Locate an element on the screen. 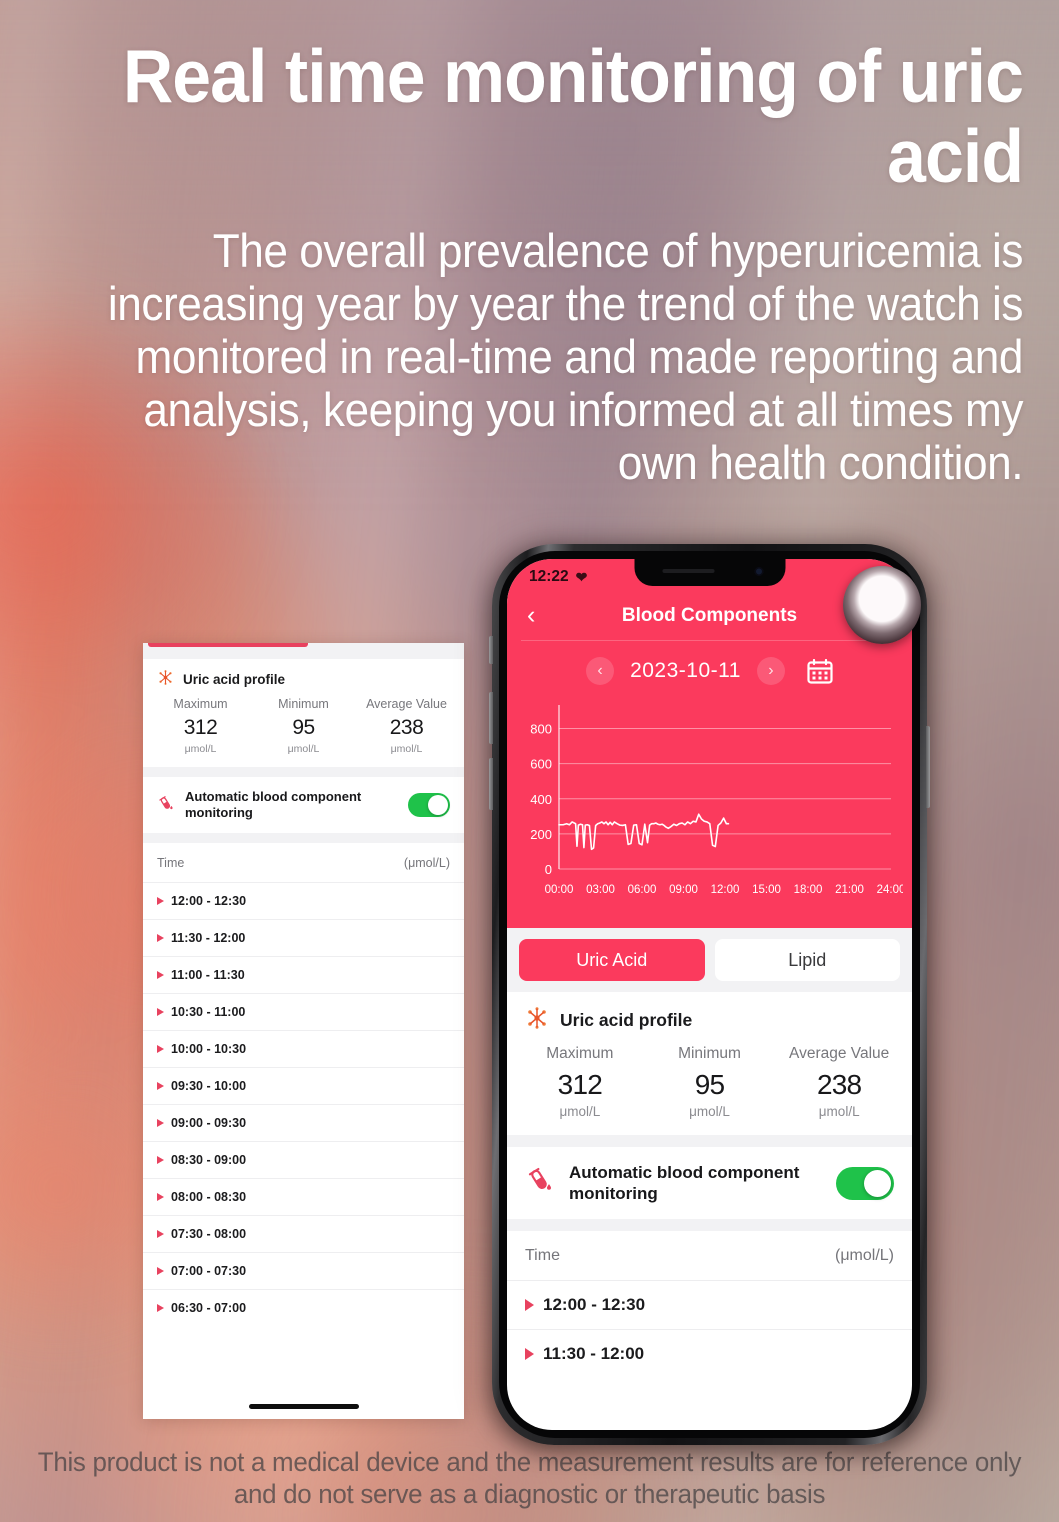 This screenshot has width=1059, height=1522. left-stat-label: Minimum is located at coordinates (303, 704).